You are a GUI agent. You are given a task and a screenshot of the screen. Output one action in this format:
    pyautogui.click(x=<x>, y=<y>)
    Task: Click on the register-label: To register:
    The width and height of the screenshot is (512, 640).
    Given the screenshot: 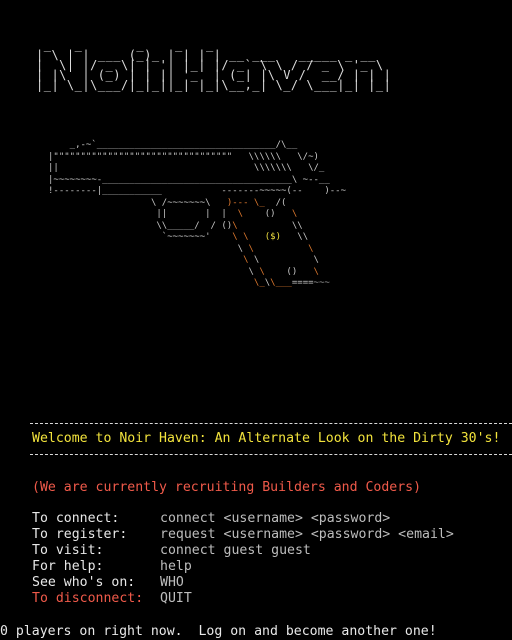 What is the action you would take?
    pyautogui.click(x=80, y=534)
    